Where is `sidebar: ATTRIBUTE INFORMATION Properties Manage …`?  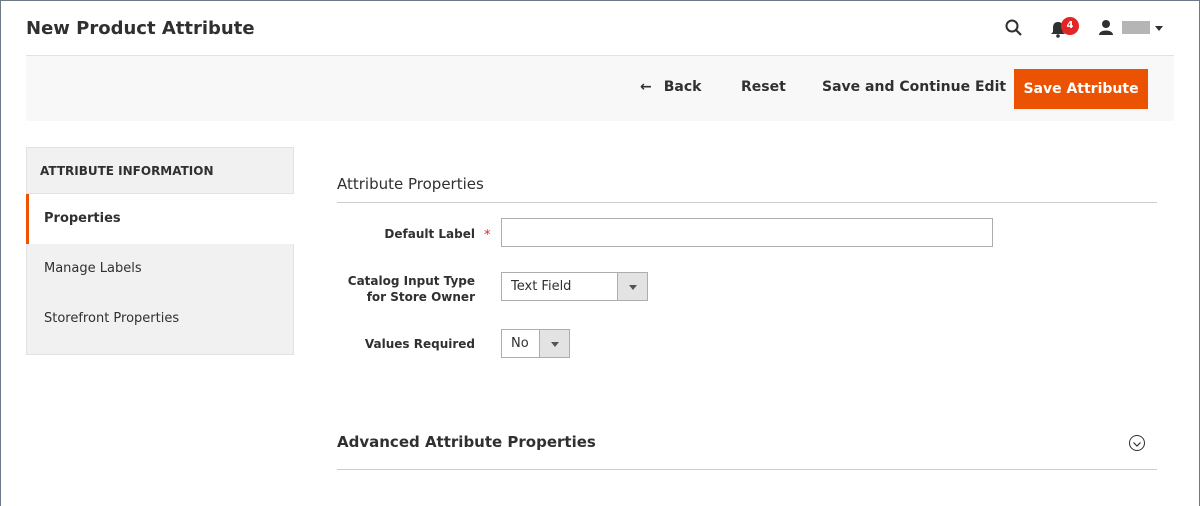
sidebar: ATTRIBUTE INFORMATION Properties Manage … is located at coordinates (160, 251).